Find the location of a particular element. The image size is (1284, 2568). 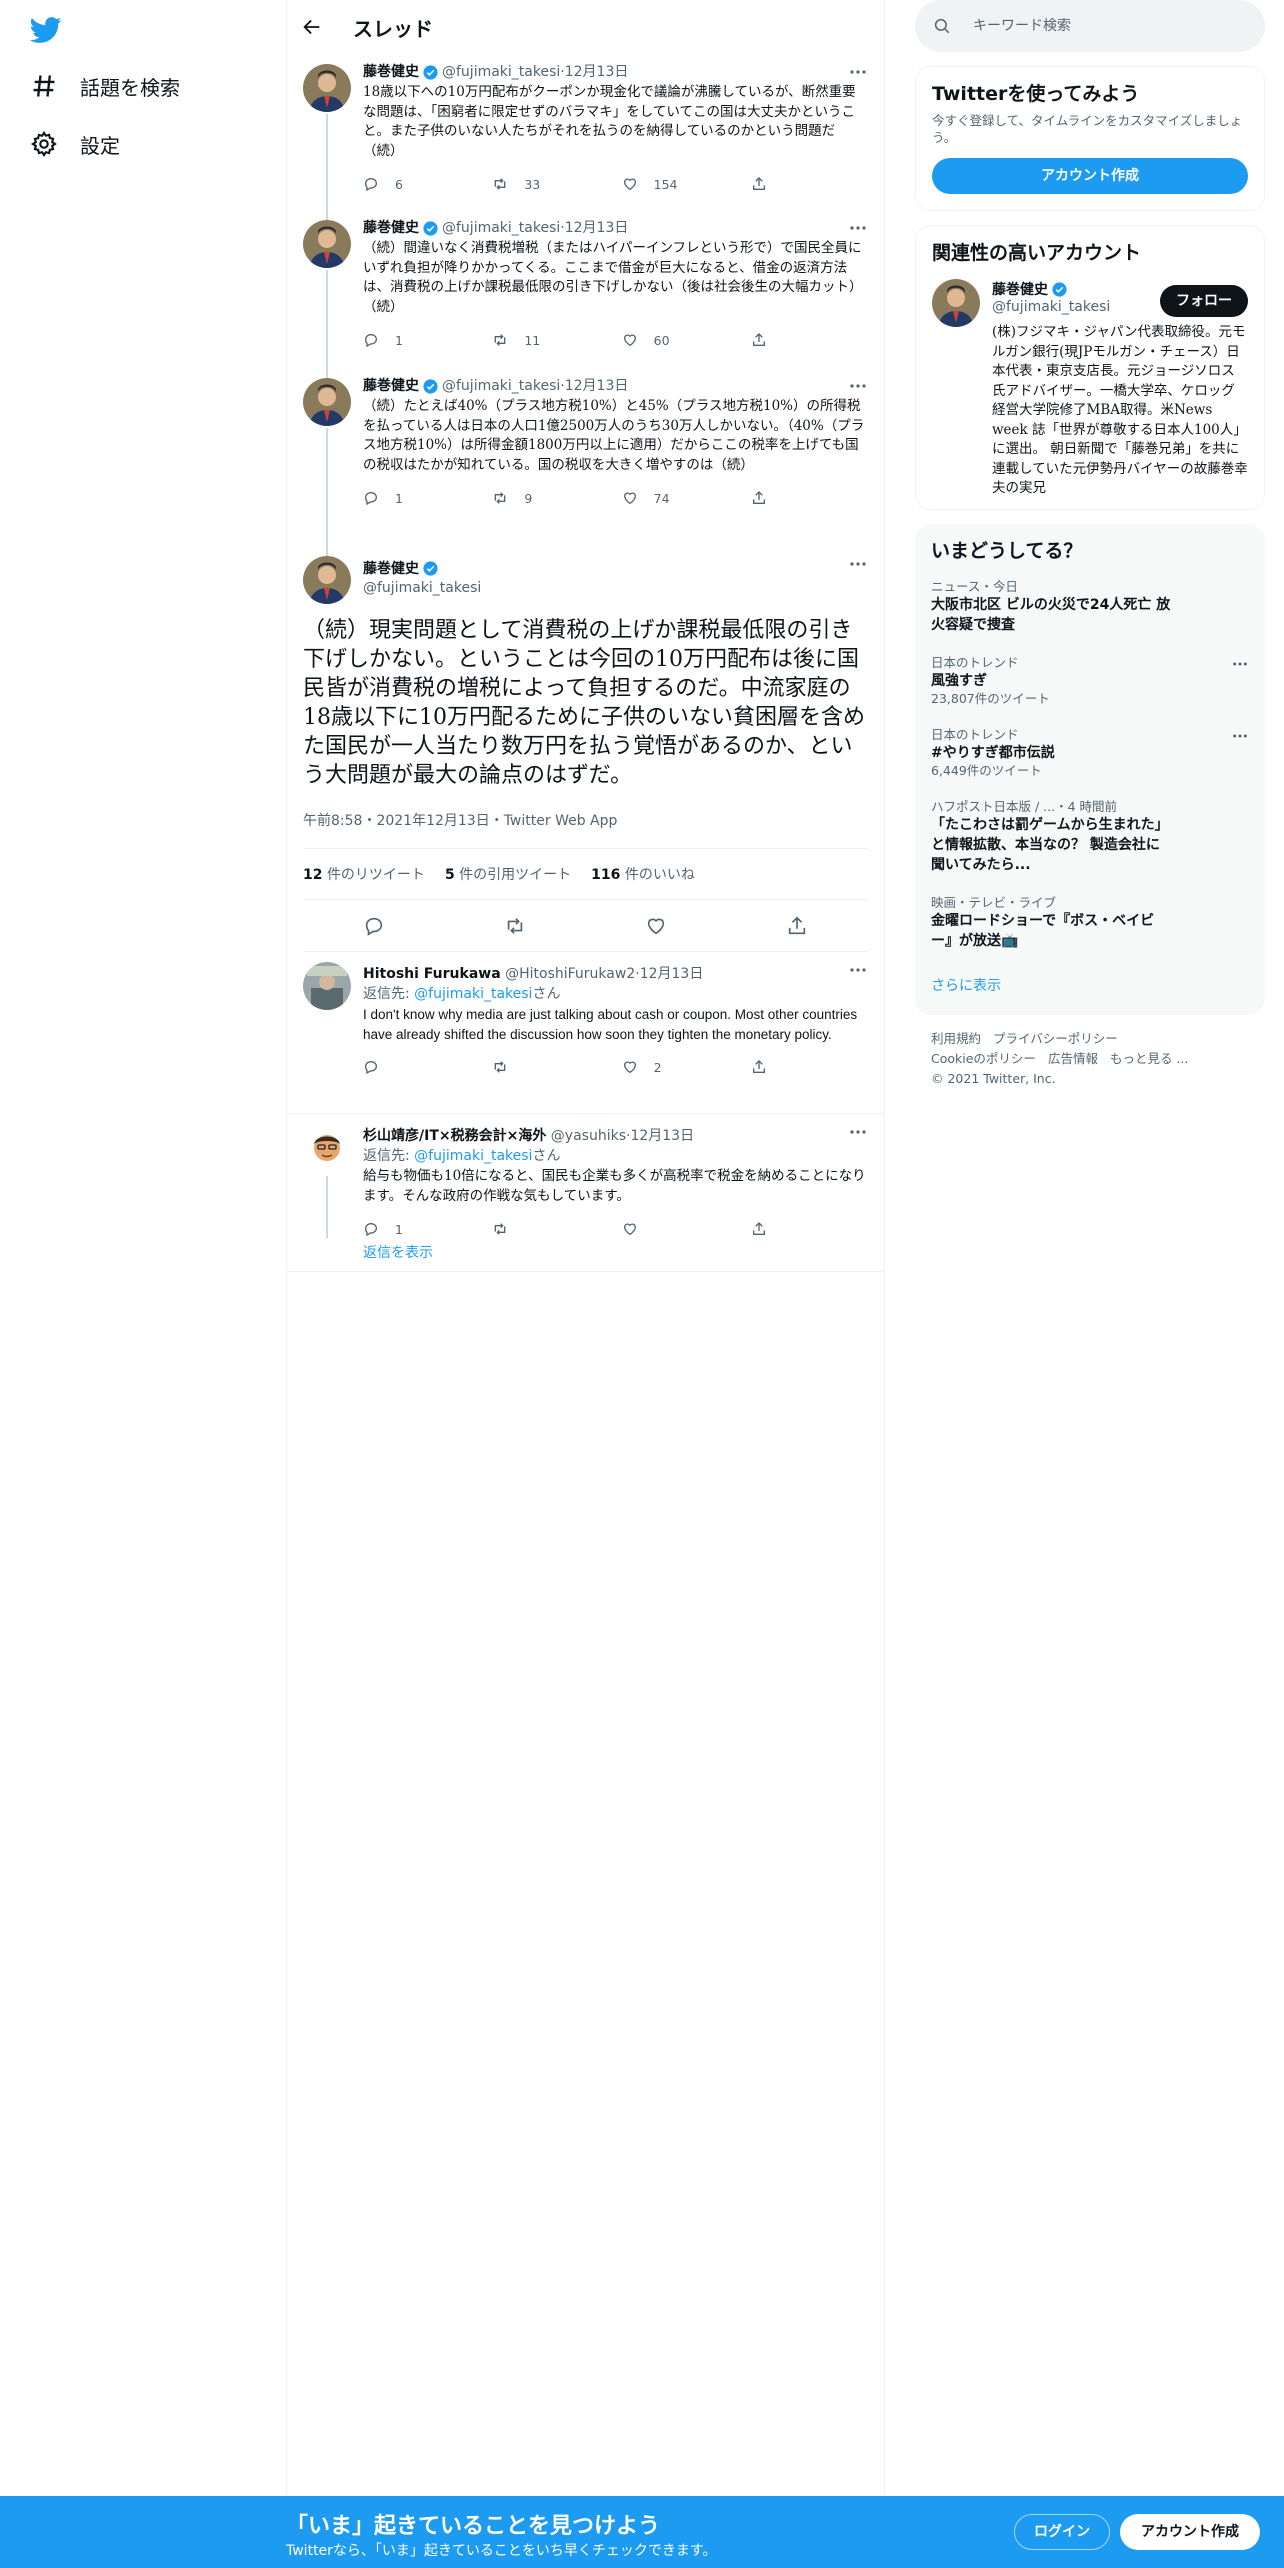

show-more-link: さらに表示 is located at coordinates (1090, 988).